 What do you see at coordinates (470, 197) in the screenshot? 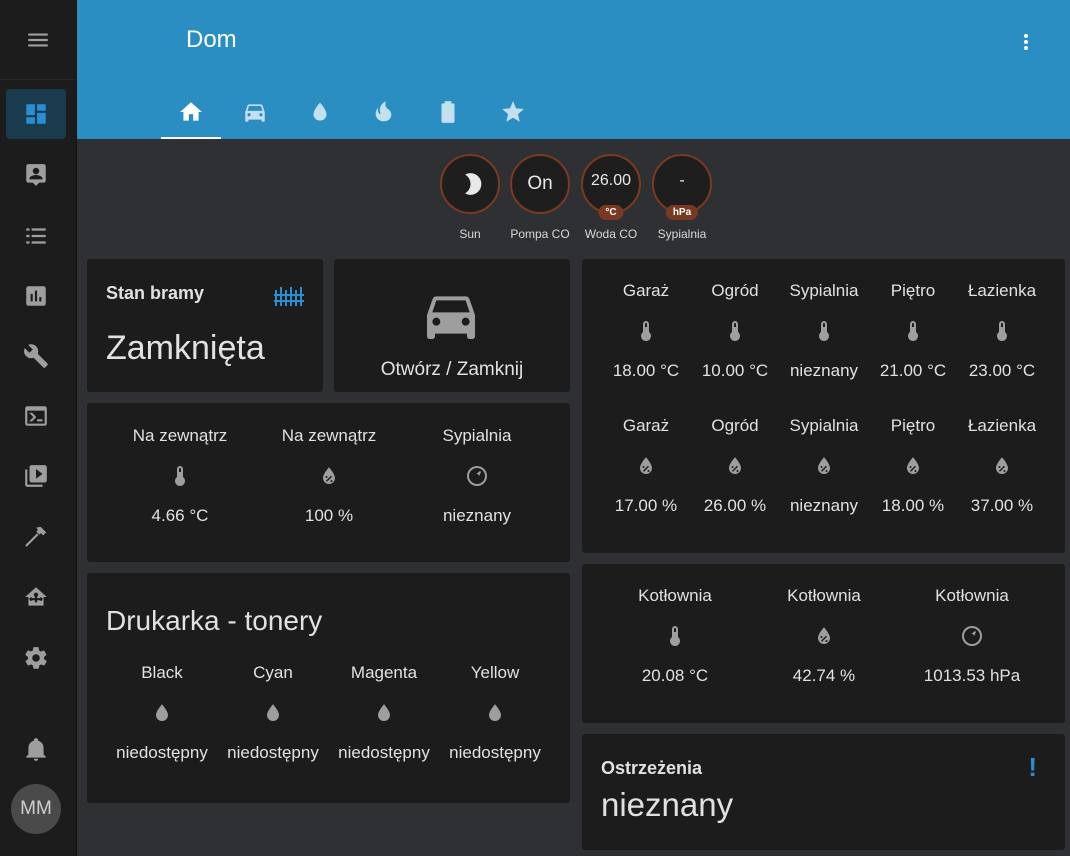
I see `badge-sun: Sun` at bounding box center [470, 197].